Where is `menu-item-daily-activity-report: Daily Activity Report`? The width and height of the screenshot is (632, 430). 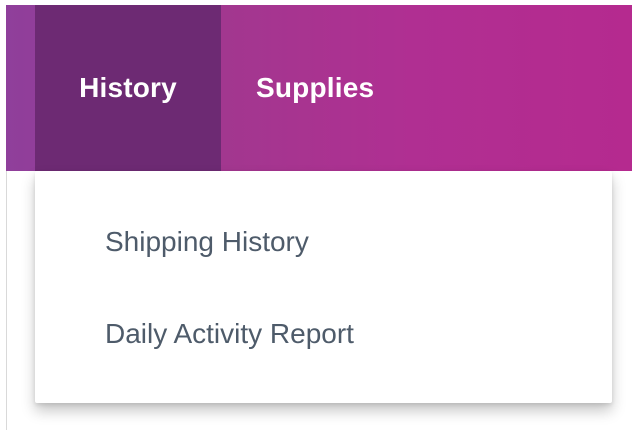
menu-item-daily-activity-report: Daily Activity Report is located at coordinates (229, 334).